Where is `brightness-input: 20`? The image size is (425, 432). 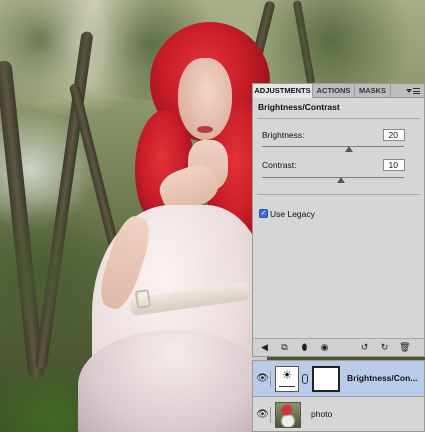
brightness-input: 20 is located at coordinates (394, 135).